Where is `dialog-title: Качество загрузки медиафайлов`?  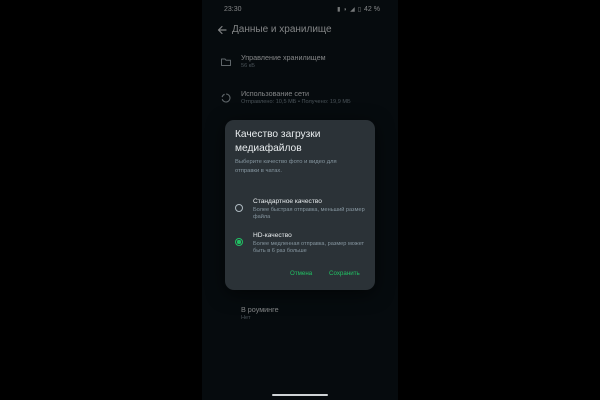 dialog-title: Качество загрузки медиафайлов is located at coordinates (278, 141).